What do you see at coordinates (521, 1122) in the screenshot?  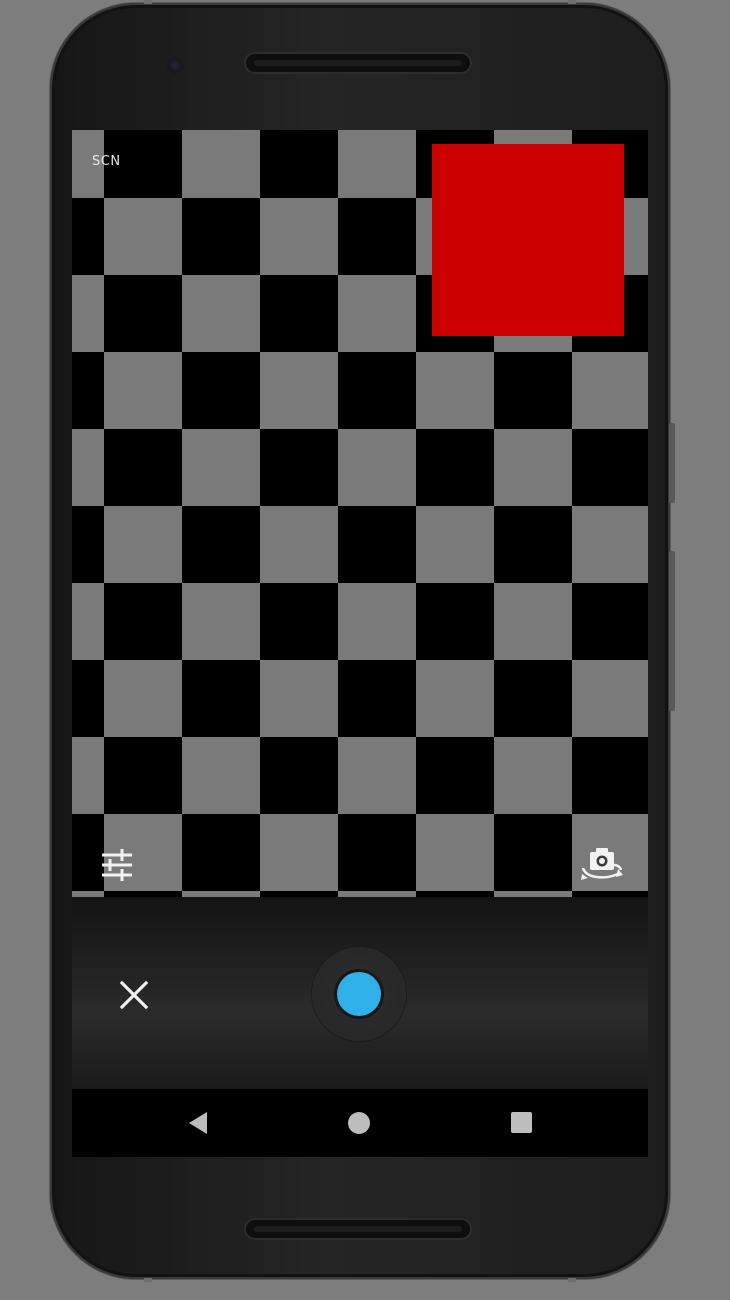 I see `recents-square-icon` at bounding box center [521, 1122].